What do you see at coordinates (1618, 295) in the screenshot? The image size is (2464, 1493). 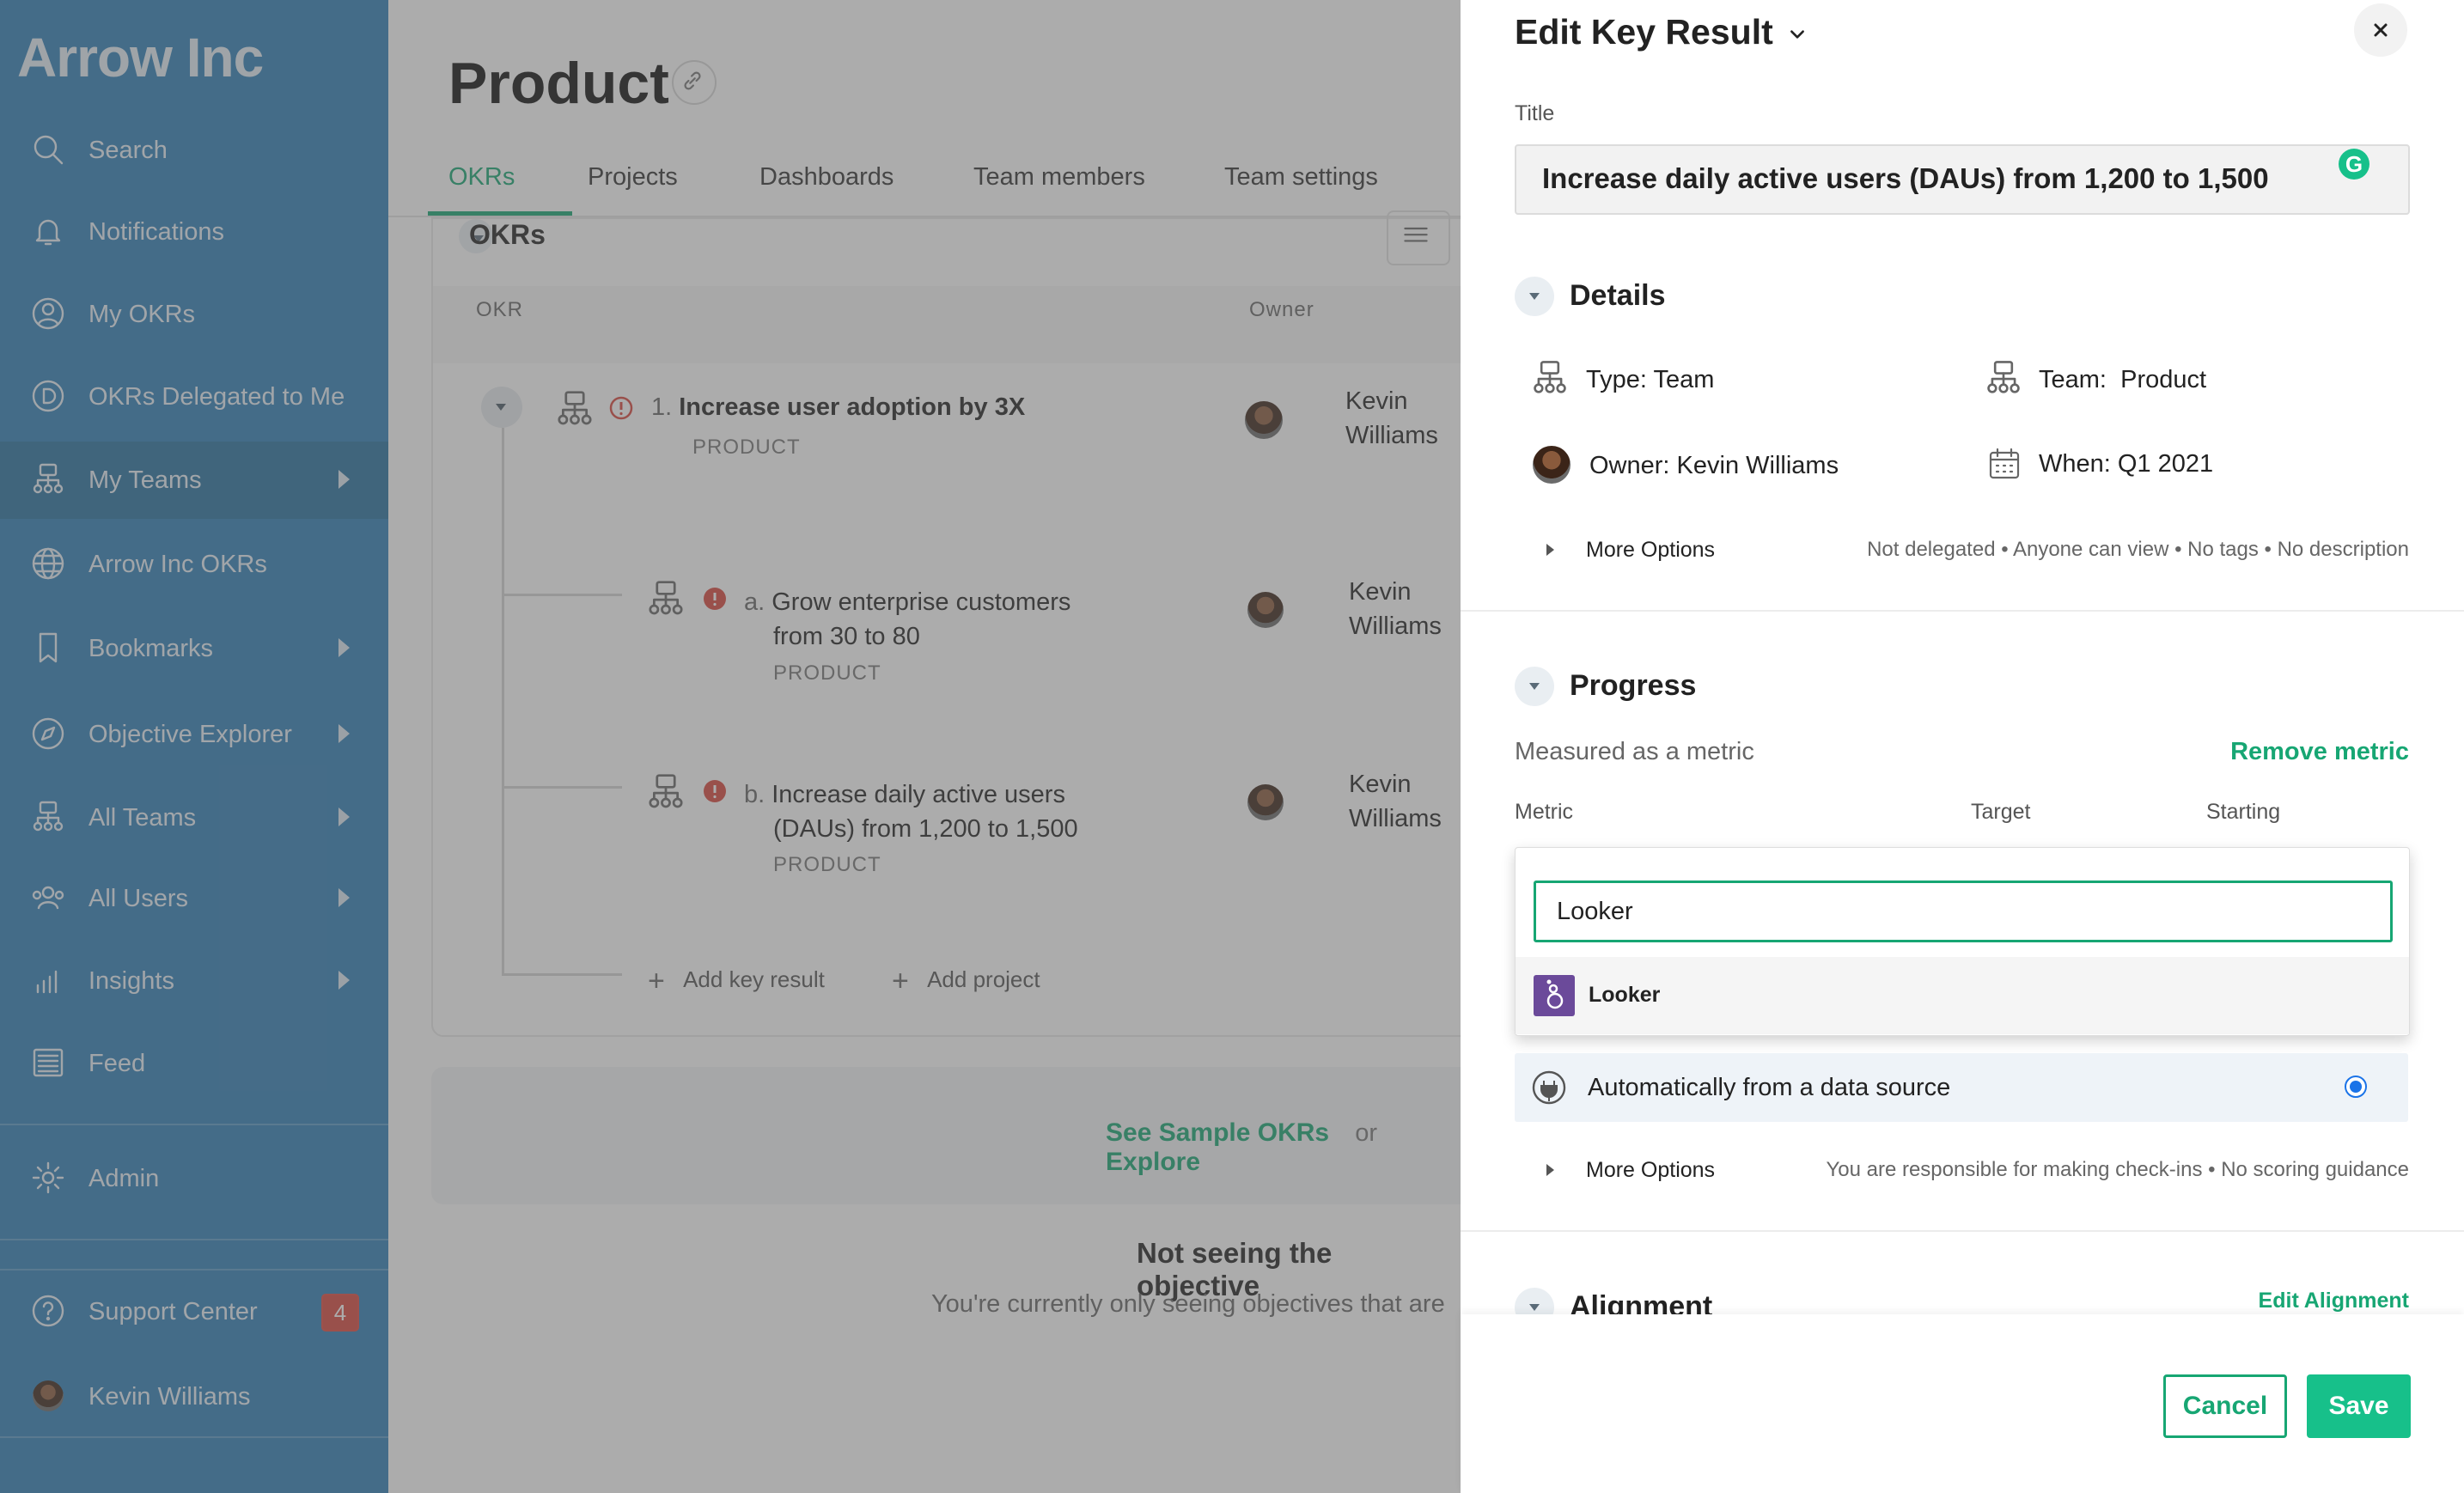 I see `details-heading: Details` at bounding box center [1618, 295].